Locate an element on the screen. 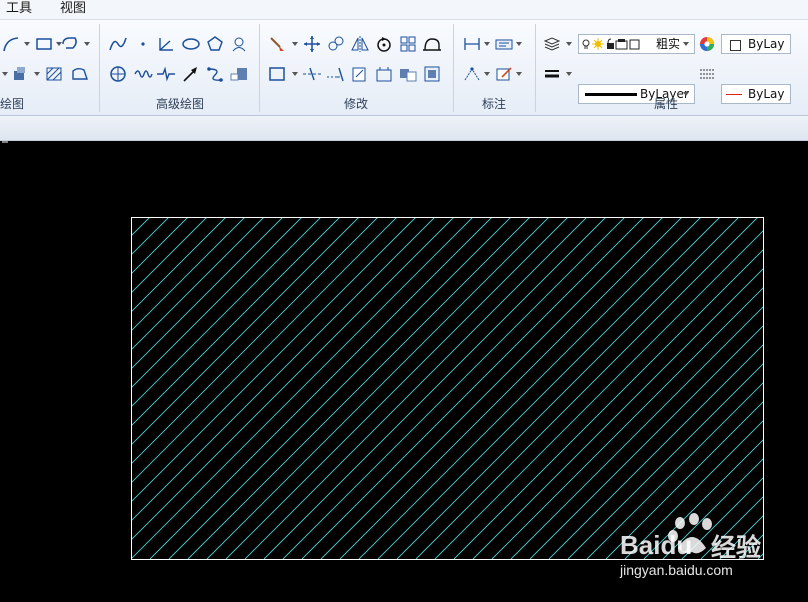  insert-dropdown-icon is located at coordinates (6, 75).